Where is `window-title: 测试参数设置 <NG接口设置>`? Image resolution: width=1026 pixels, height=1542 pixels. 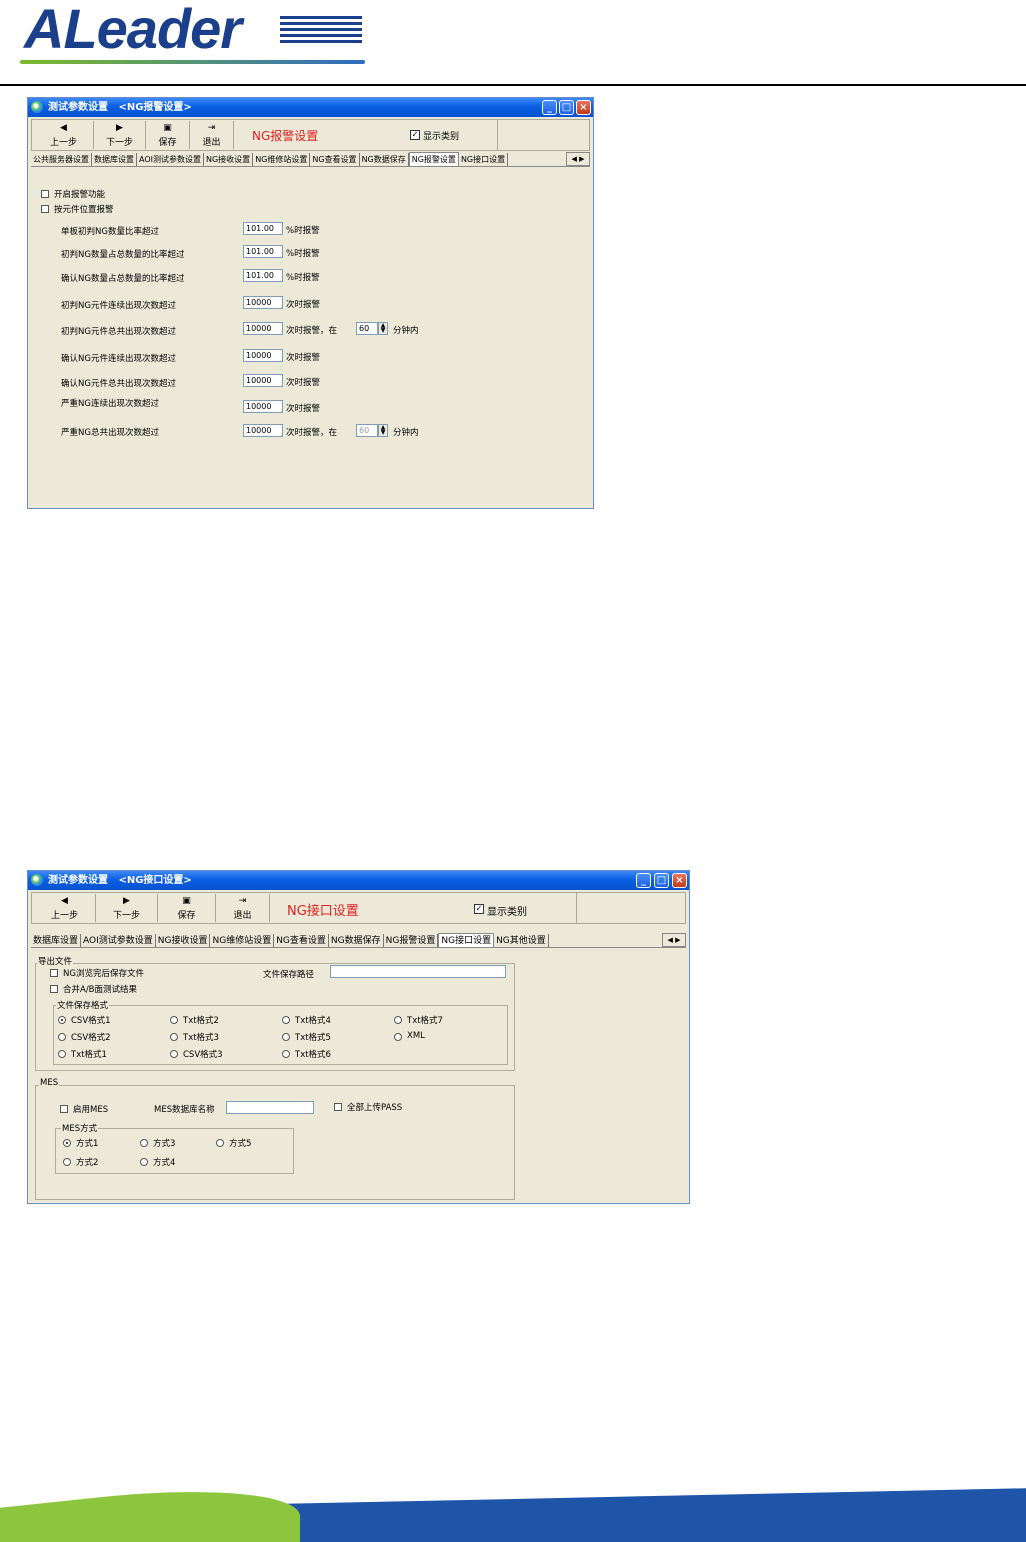
window-title: 测试参数设置 <NG接口设置> is located at coordinates (120, 880).